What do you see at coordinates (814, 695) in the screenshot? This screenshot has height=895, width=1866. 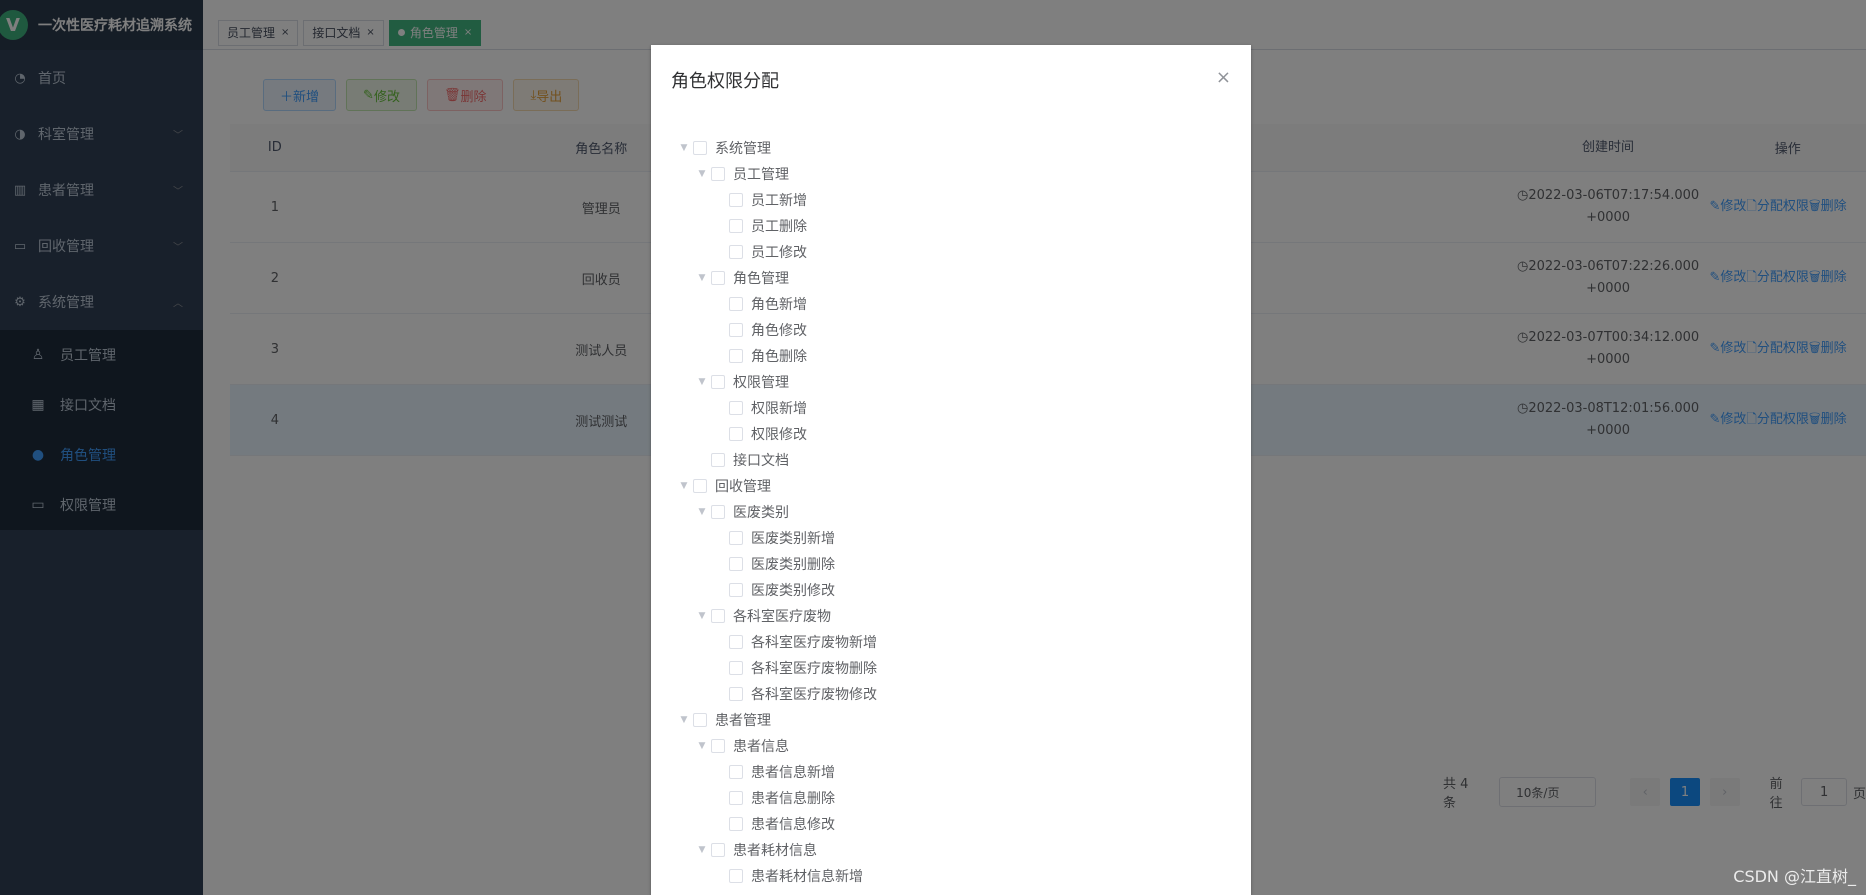 I see `tree-node-label: 各科室医疗废物修改` at bounding box center [814, 695].